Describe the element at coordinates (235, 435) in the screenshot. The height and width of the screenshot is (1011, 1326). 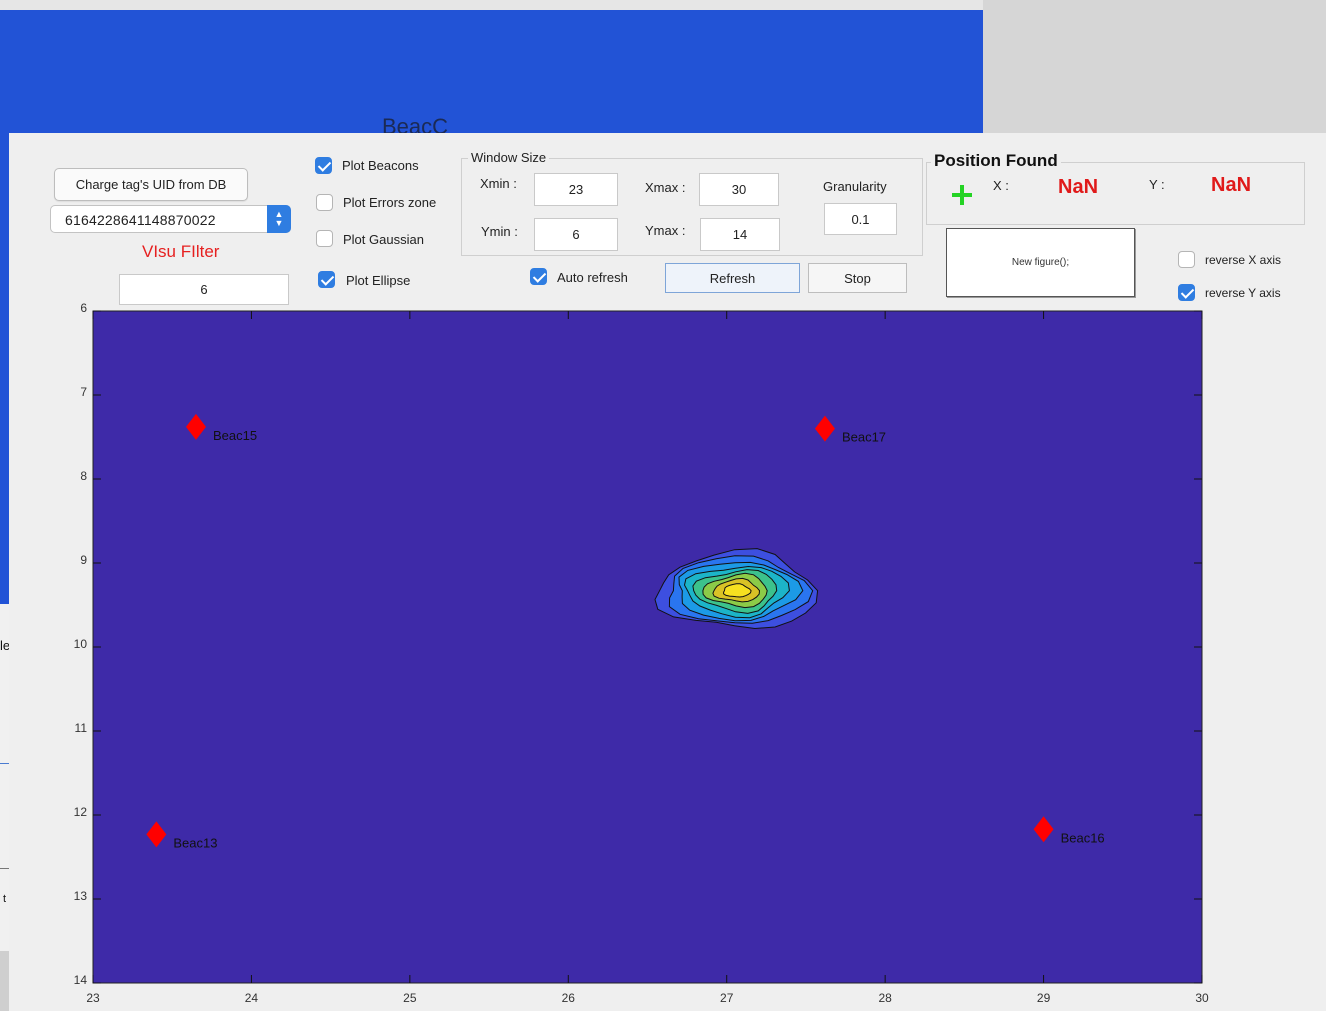
I see `beacon-label: Beac15` at that location.